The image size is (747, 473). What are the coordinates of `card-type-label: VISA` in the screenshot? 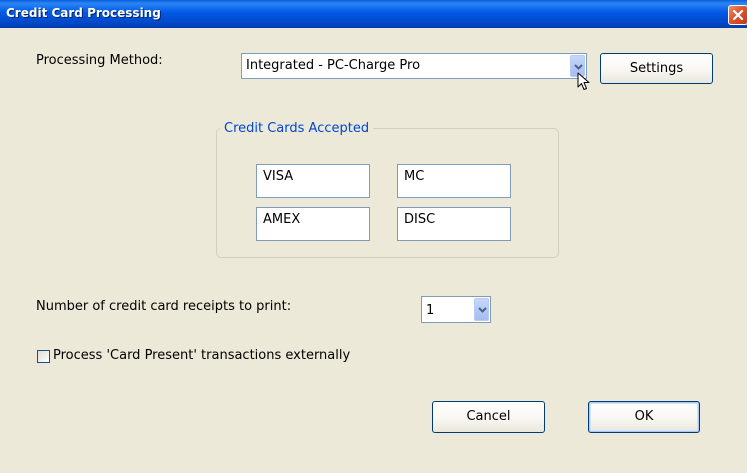 It's located at (278, 176).